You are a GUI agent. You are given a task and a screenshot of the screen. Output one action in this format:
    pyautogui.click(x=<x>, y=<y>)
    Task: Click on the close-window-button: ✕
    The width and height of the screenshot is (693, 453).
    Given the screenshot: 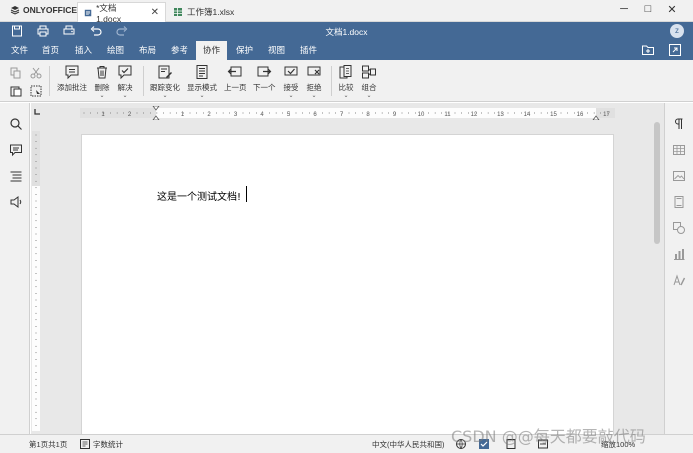 What is the action you would take?
    pyautogui.click(x=672, y=9)
    